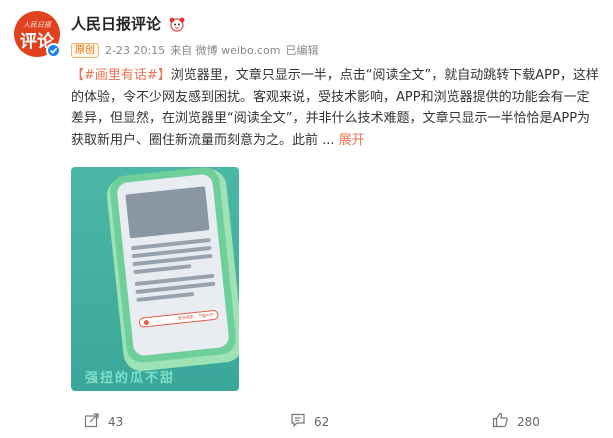 This screenshot has height=438, width=613. What do you see at coordinates (195, 316) in the screenshot?
I see `pill-text: 更多精彩，下载APP` at bounding box center [195, 316].